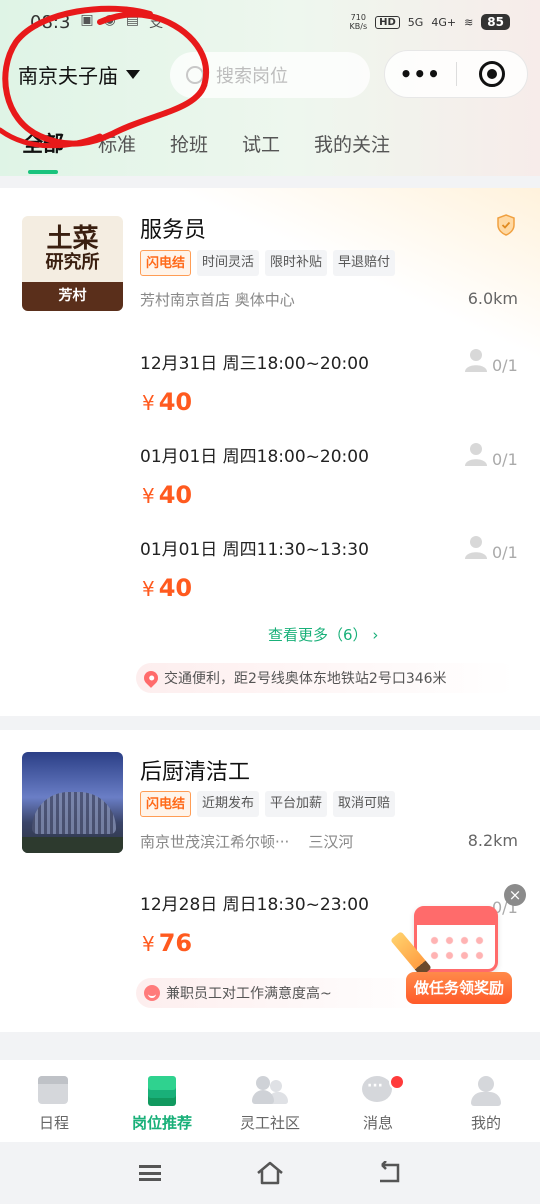  I want to click on search-placeholder: 搜索岗位, so click(252, 76).